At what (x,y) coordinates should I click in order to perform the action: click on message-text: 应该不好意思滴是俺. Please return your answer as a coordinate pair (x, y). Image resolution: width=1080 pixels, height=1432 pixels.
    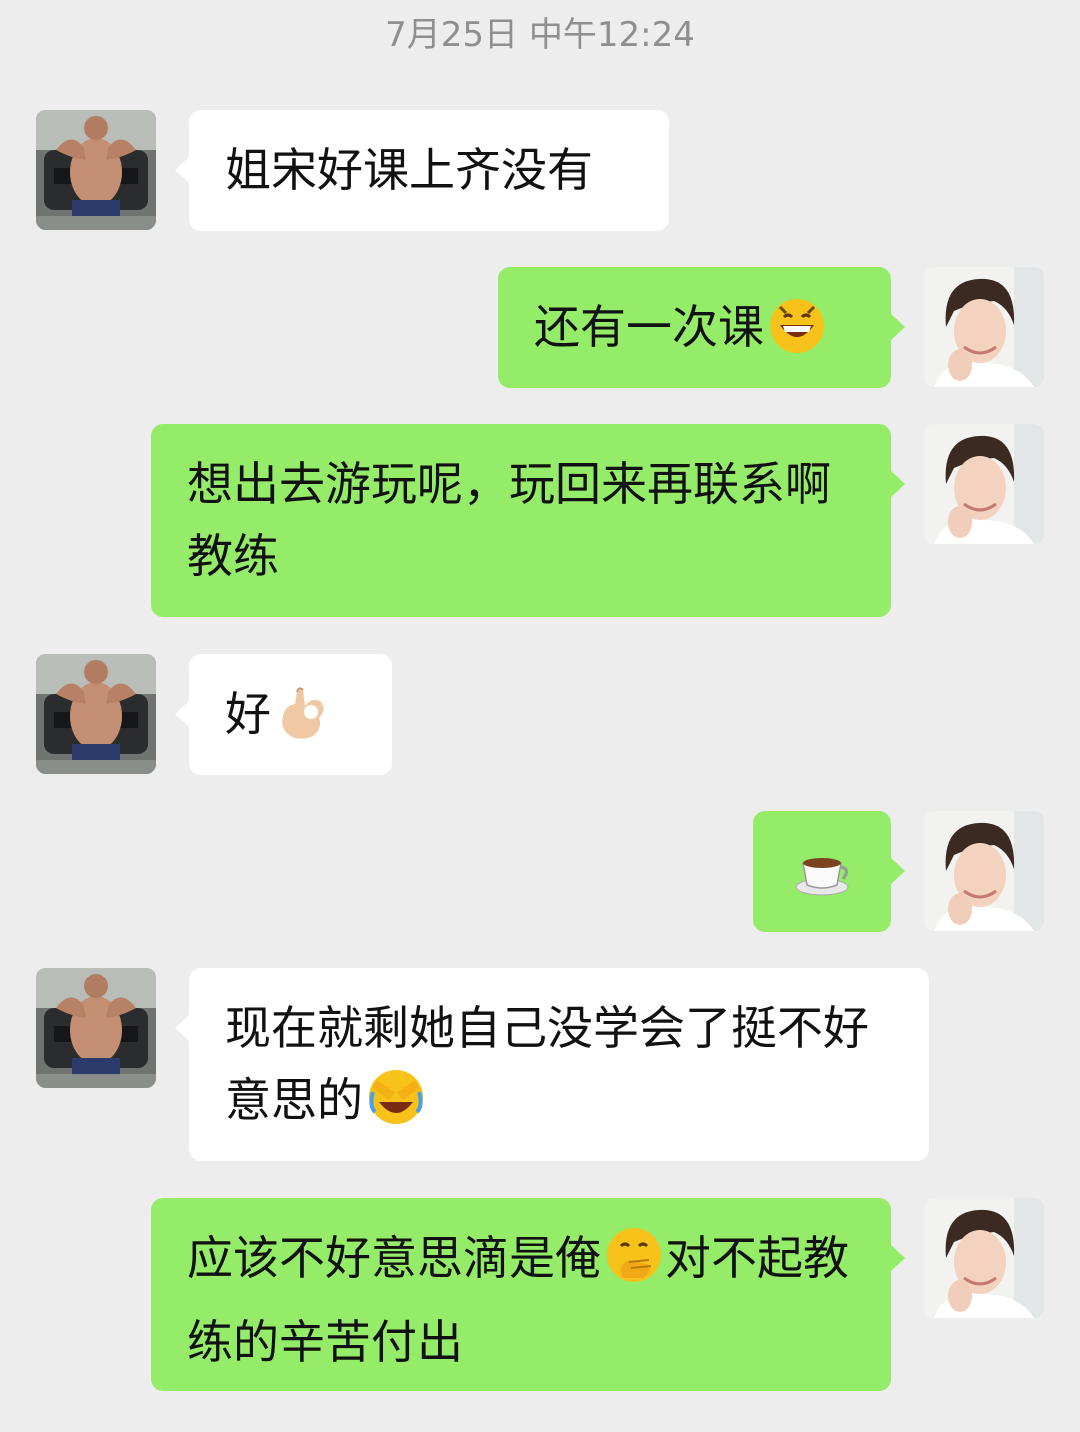
    Looking at the image, I should click on (394, 1258).